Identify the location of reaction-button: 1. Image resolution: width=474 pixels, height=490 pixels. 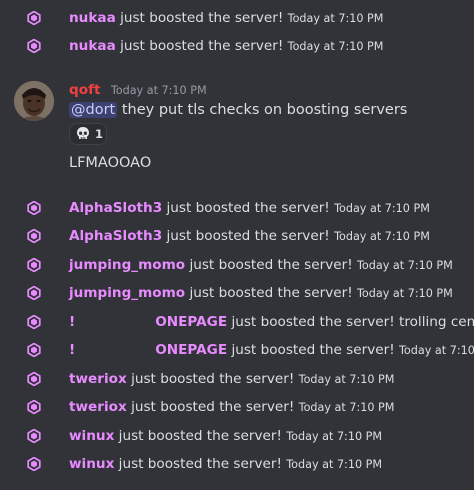
(88, 134).